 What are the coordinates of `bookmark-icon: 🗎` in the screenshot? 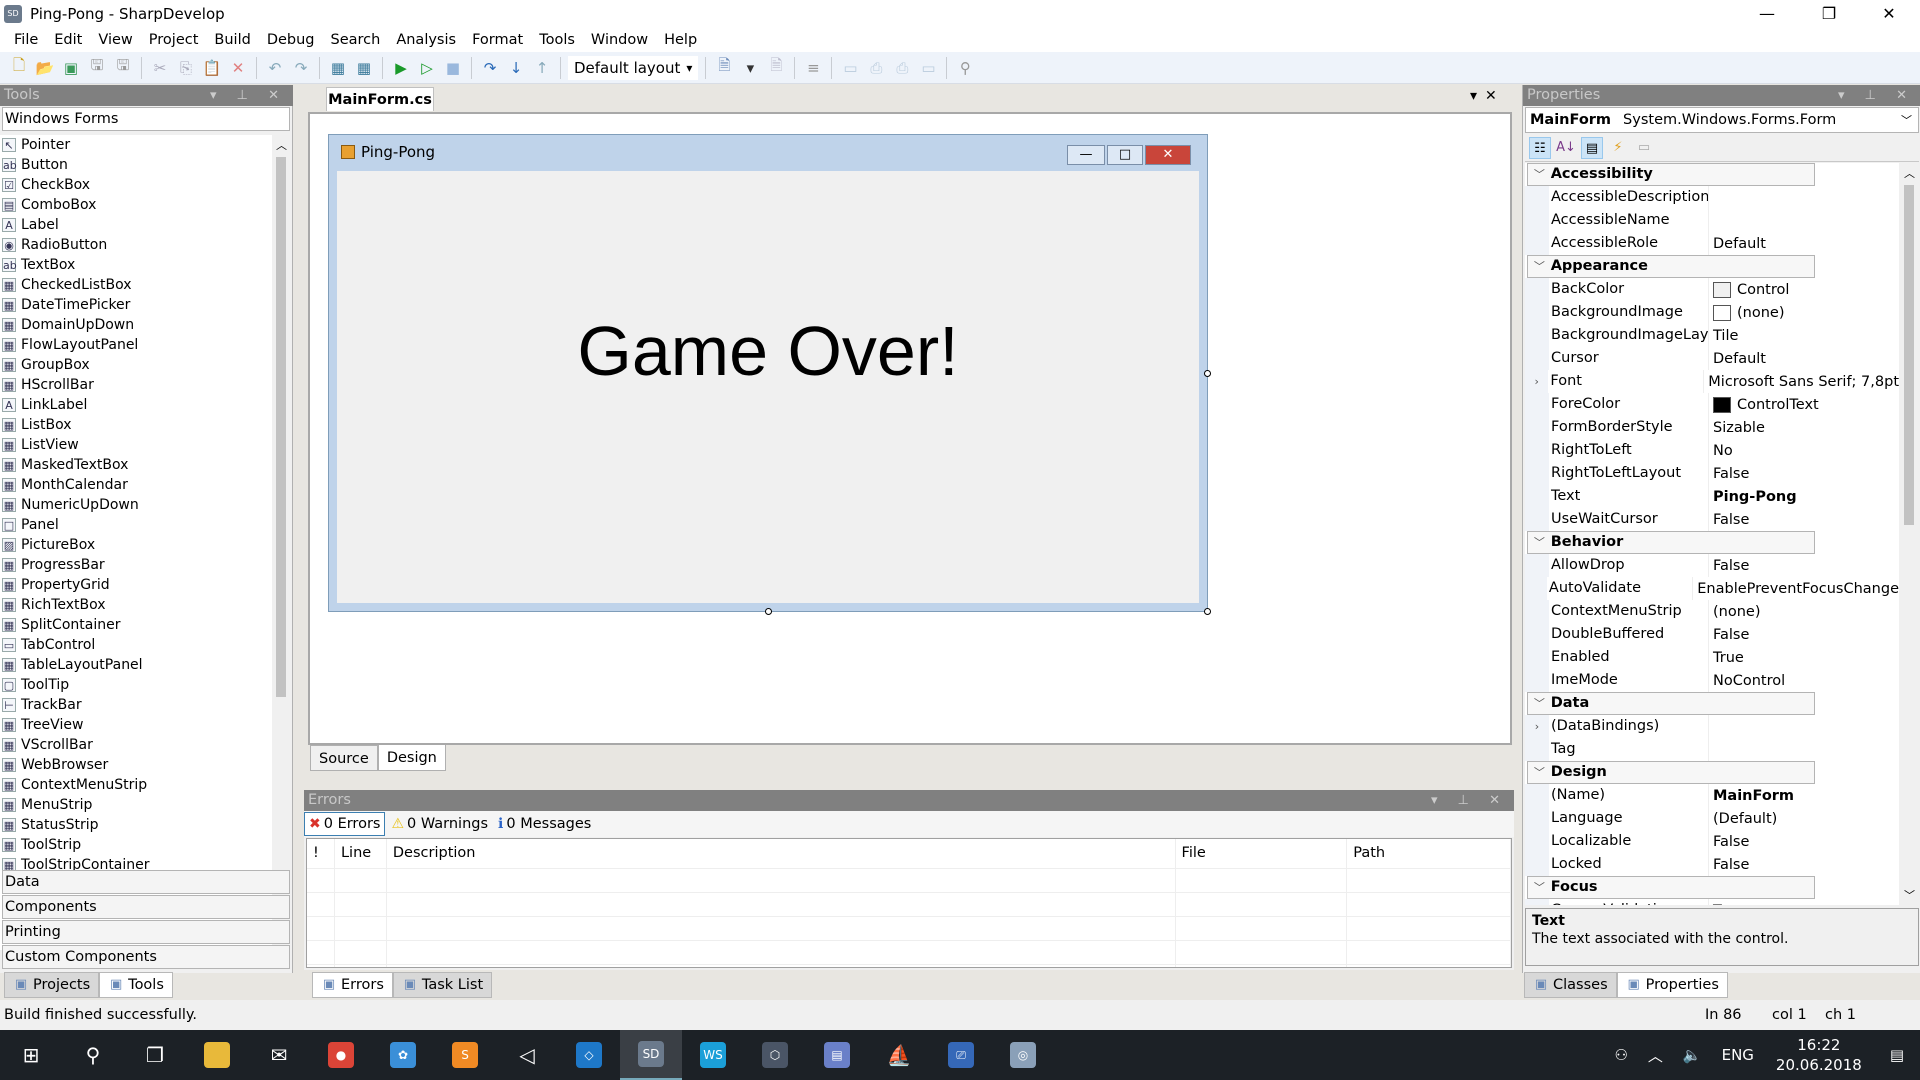 It's located at (724, 67).